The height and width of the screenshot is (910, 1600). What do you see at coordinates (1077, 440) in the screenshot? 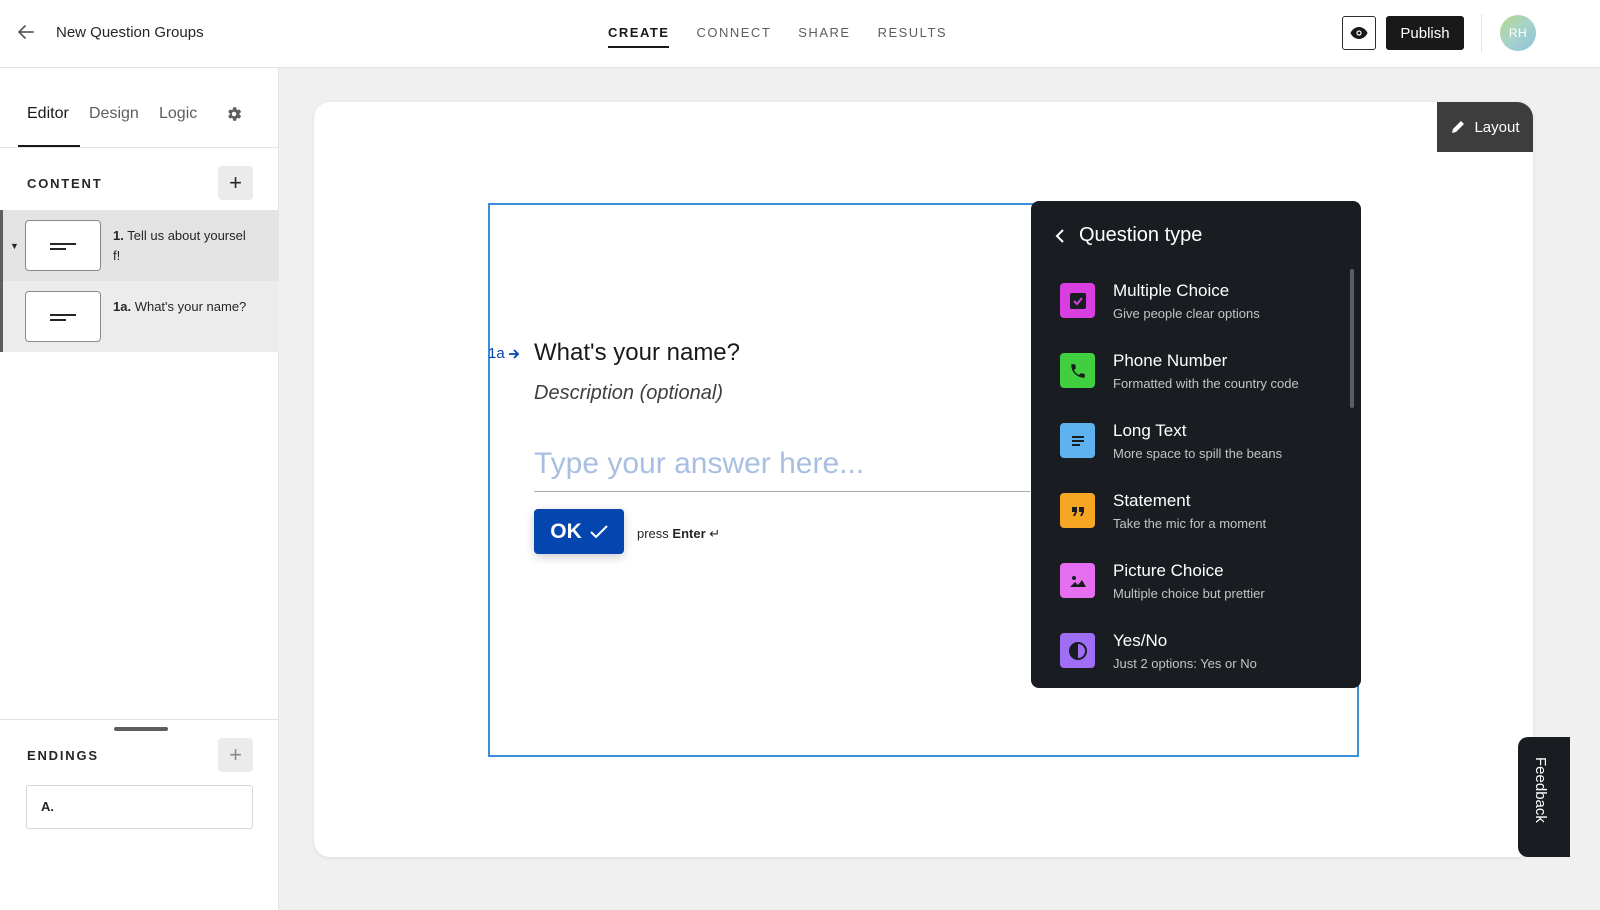
I see `lines-icon` at bounding box center [1077, 440].